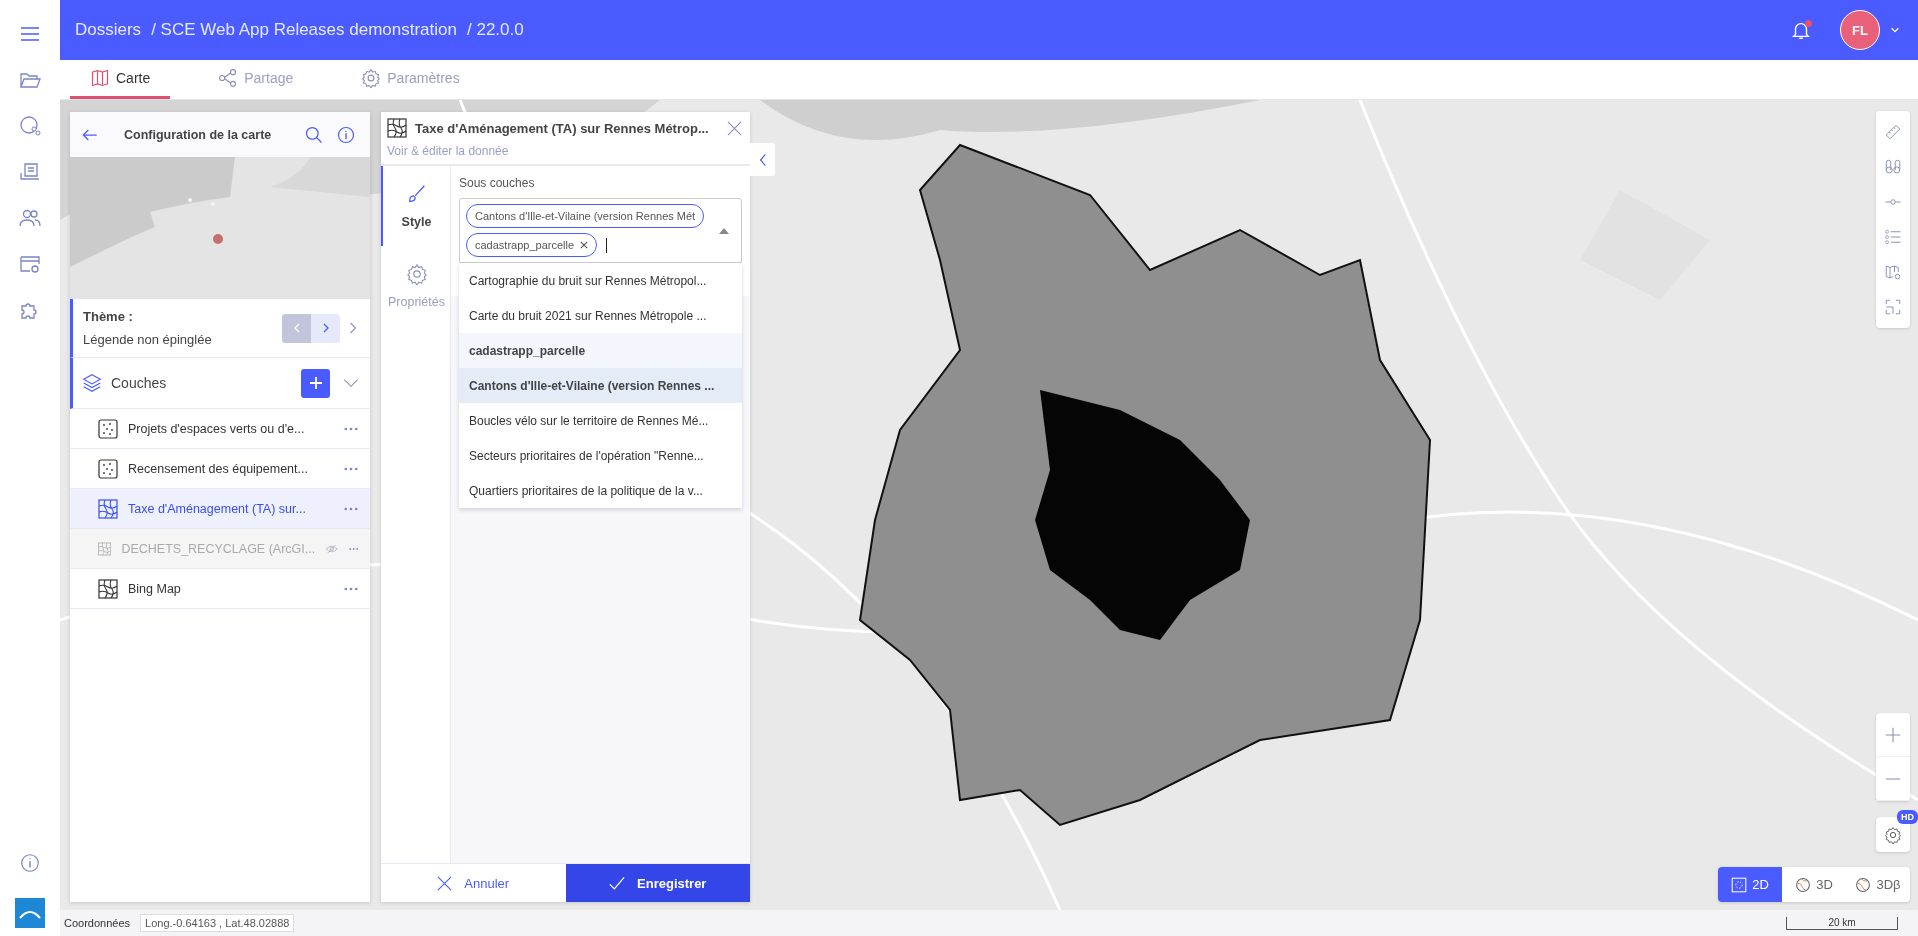  What do you see at coordinates (108, 30) in the screenshot?
I see `breadcrumb-link: Dossiers` at bounding box center [108, 30].